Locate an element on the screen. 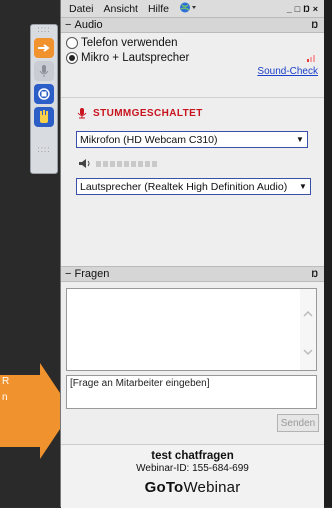 The height and width of the screenshot is (508, 332). volume-meter is located at coordinates (126, 163).